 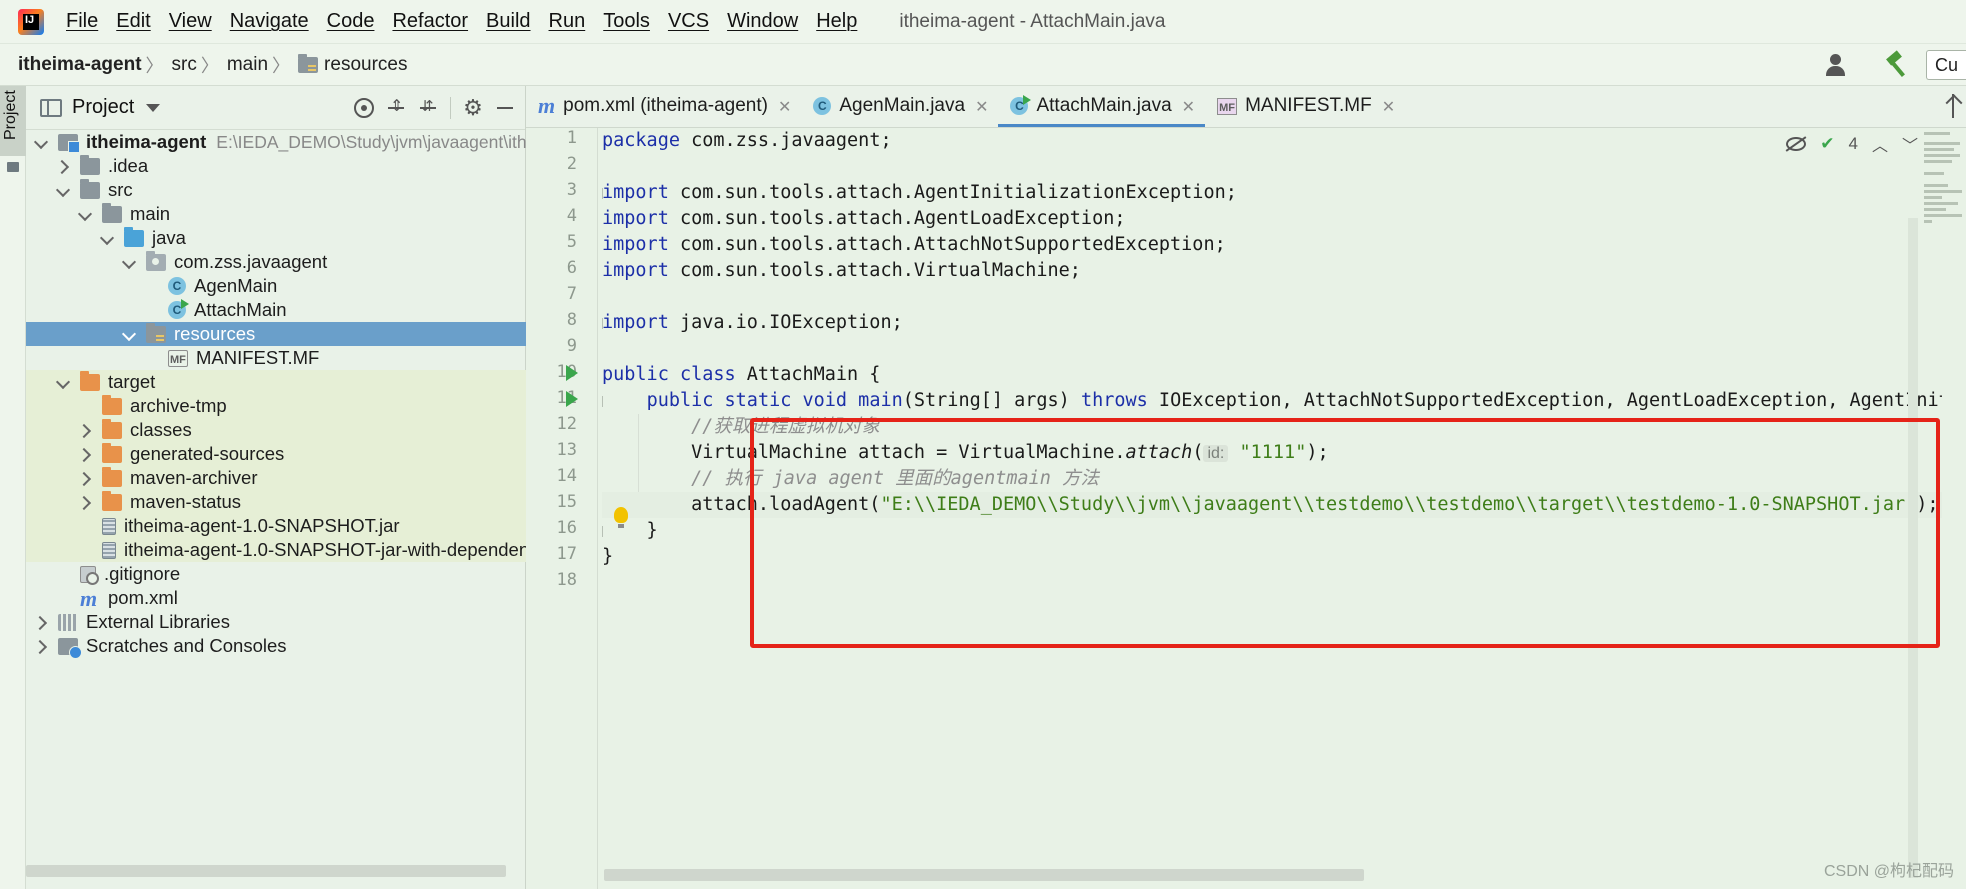 What do you see at coordinates (276, 286) in the screenshot?
I see `tree-row-agenmain: C AgenMain` at bounding box center [276, 286].